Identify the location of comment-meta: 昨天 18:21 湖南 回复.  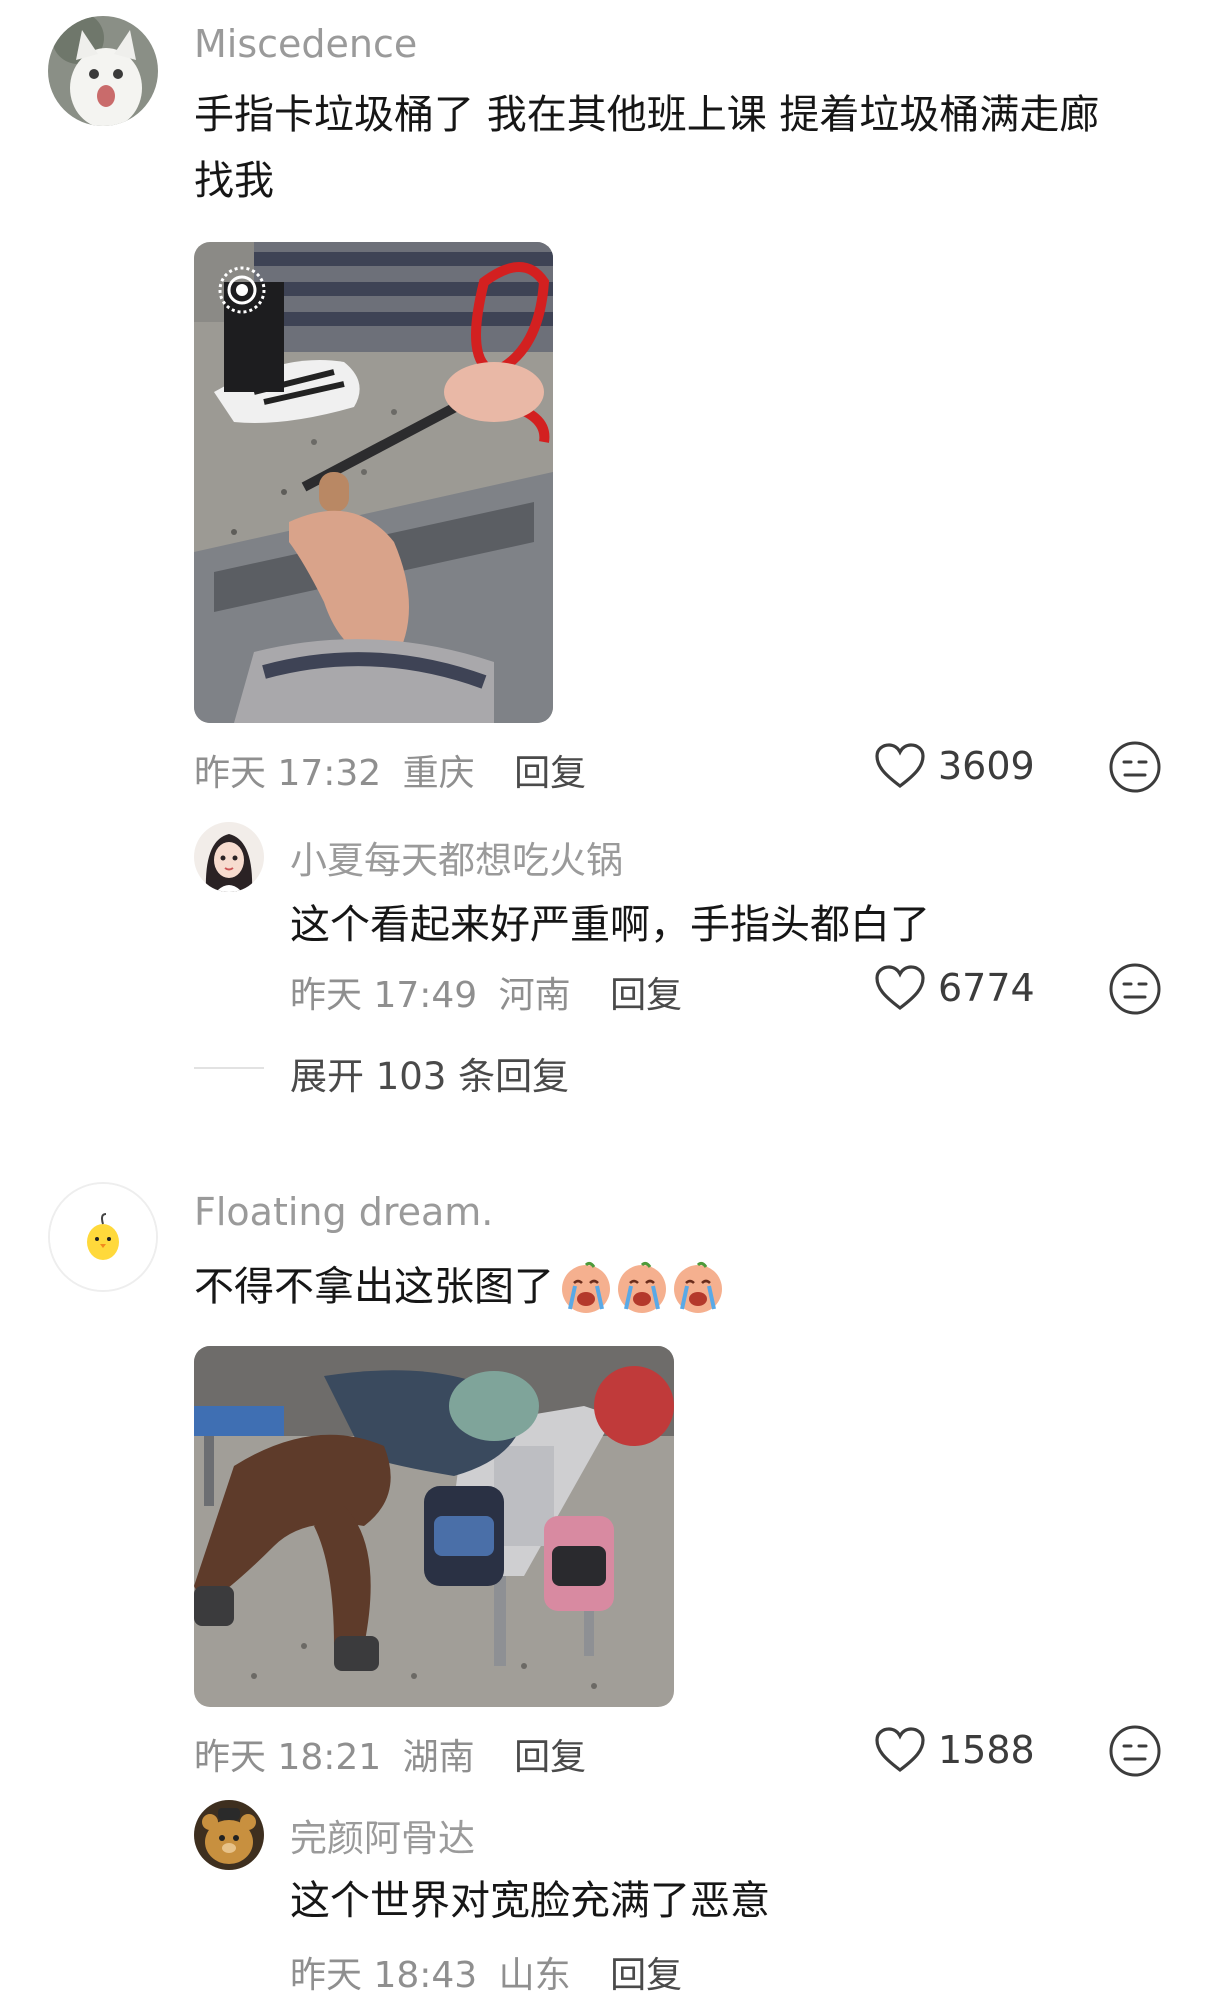
(390, 1754).